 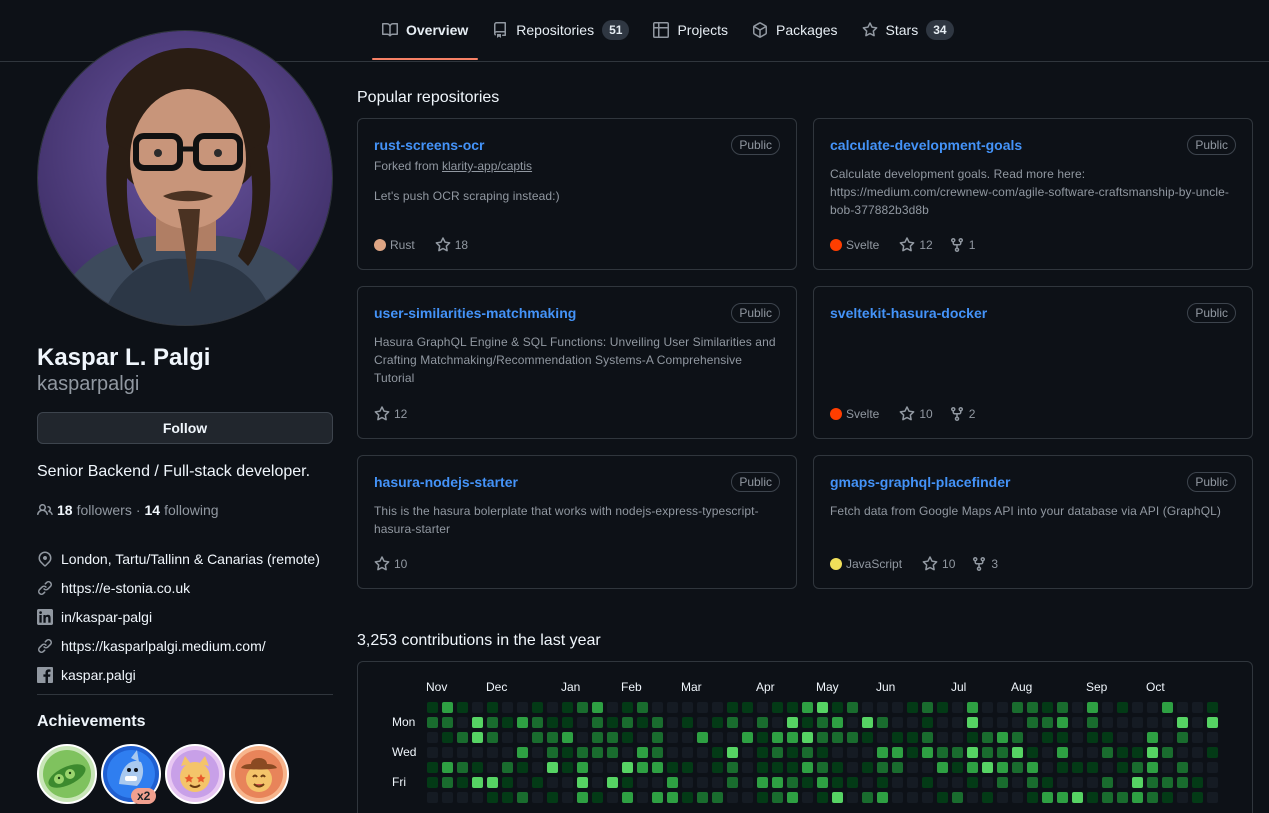 I want to click on repo-name-link: gmaps-graphql-placefinder, so click(x=920, y=482).